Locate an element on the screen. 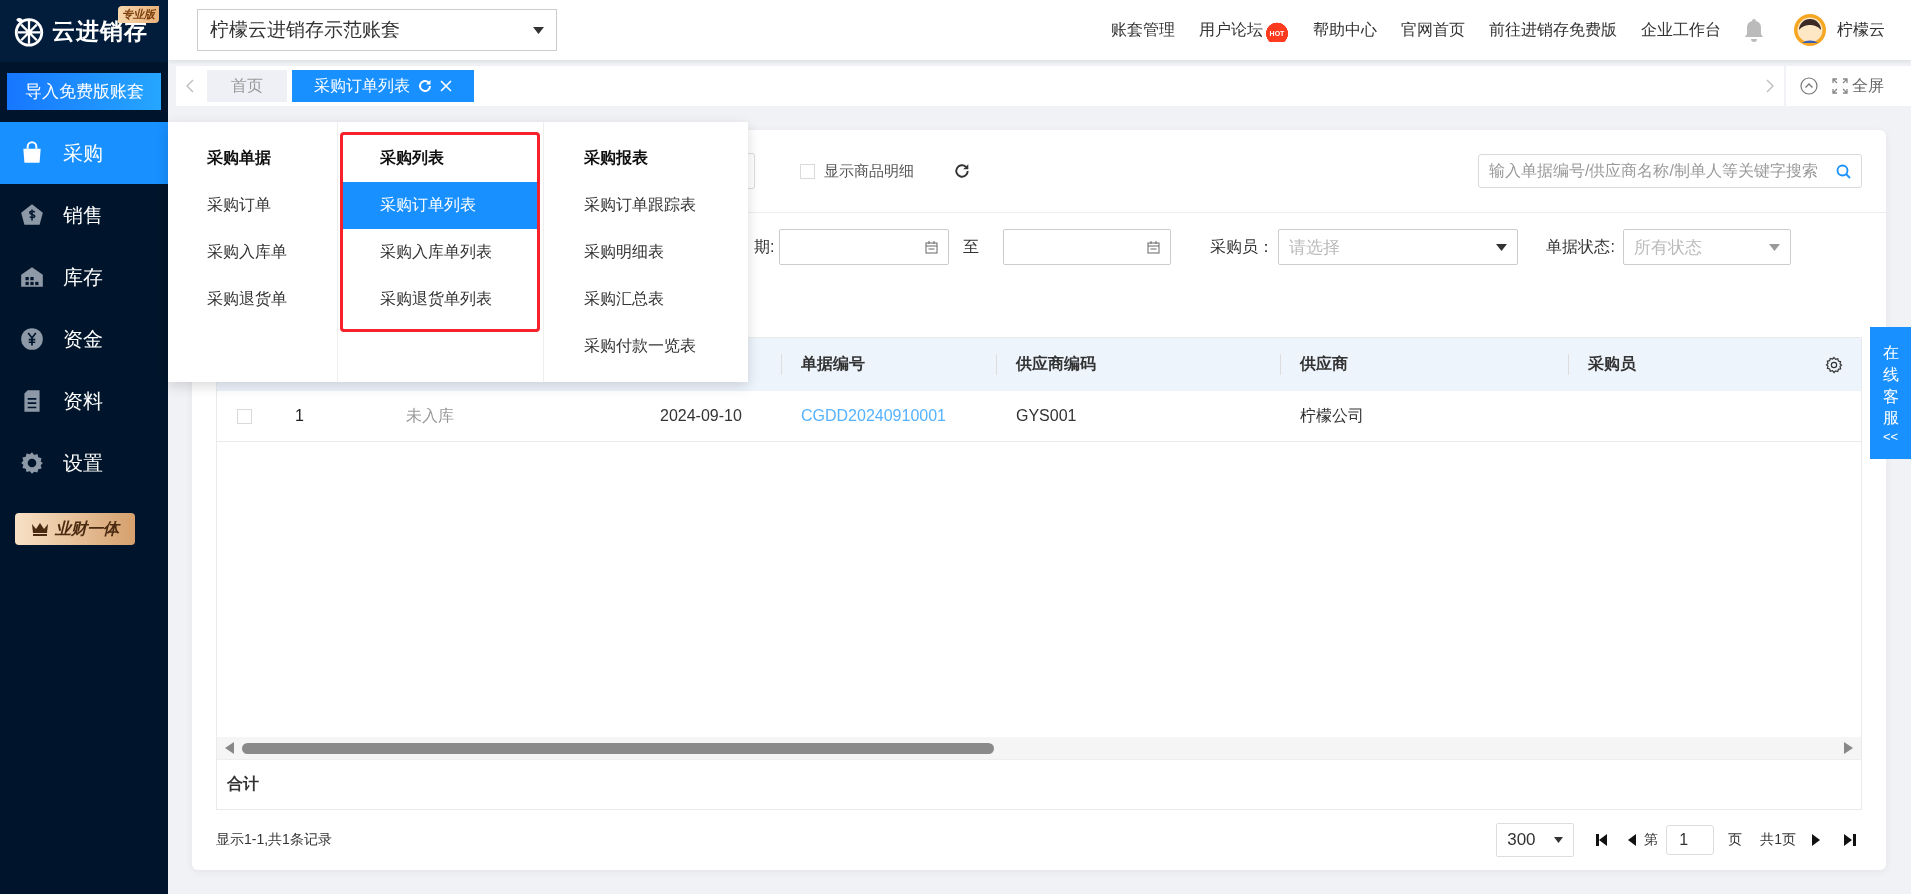 The height and width of the screenshot is (894, 1911). page-label: 页 is located at coordinates (1735, 840).